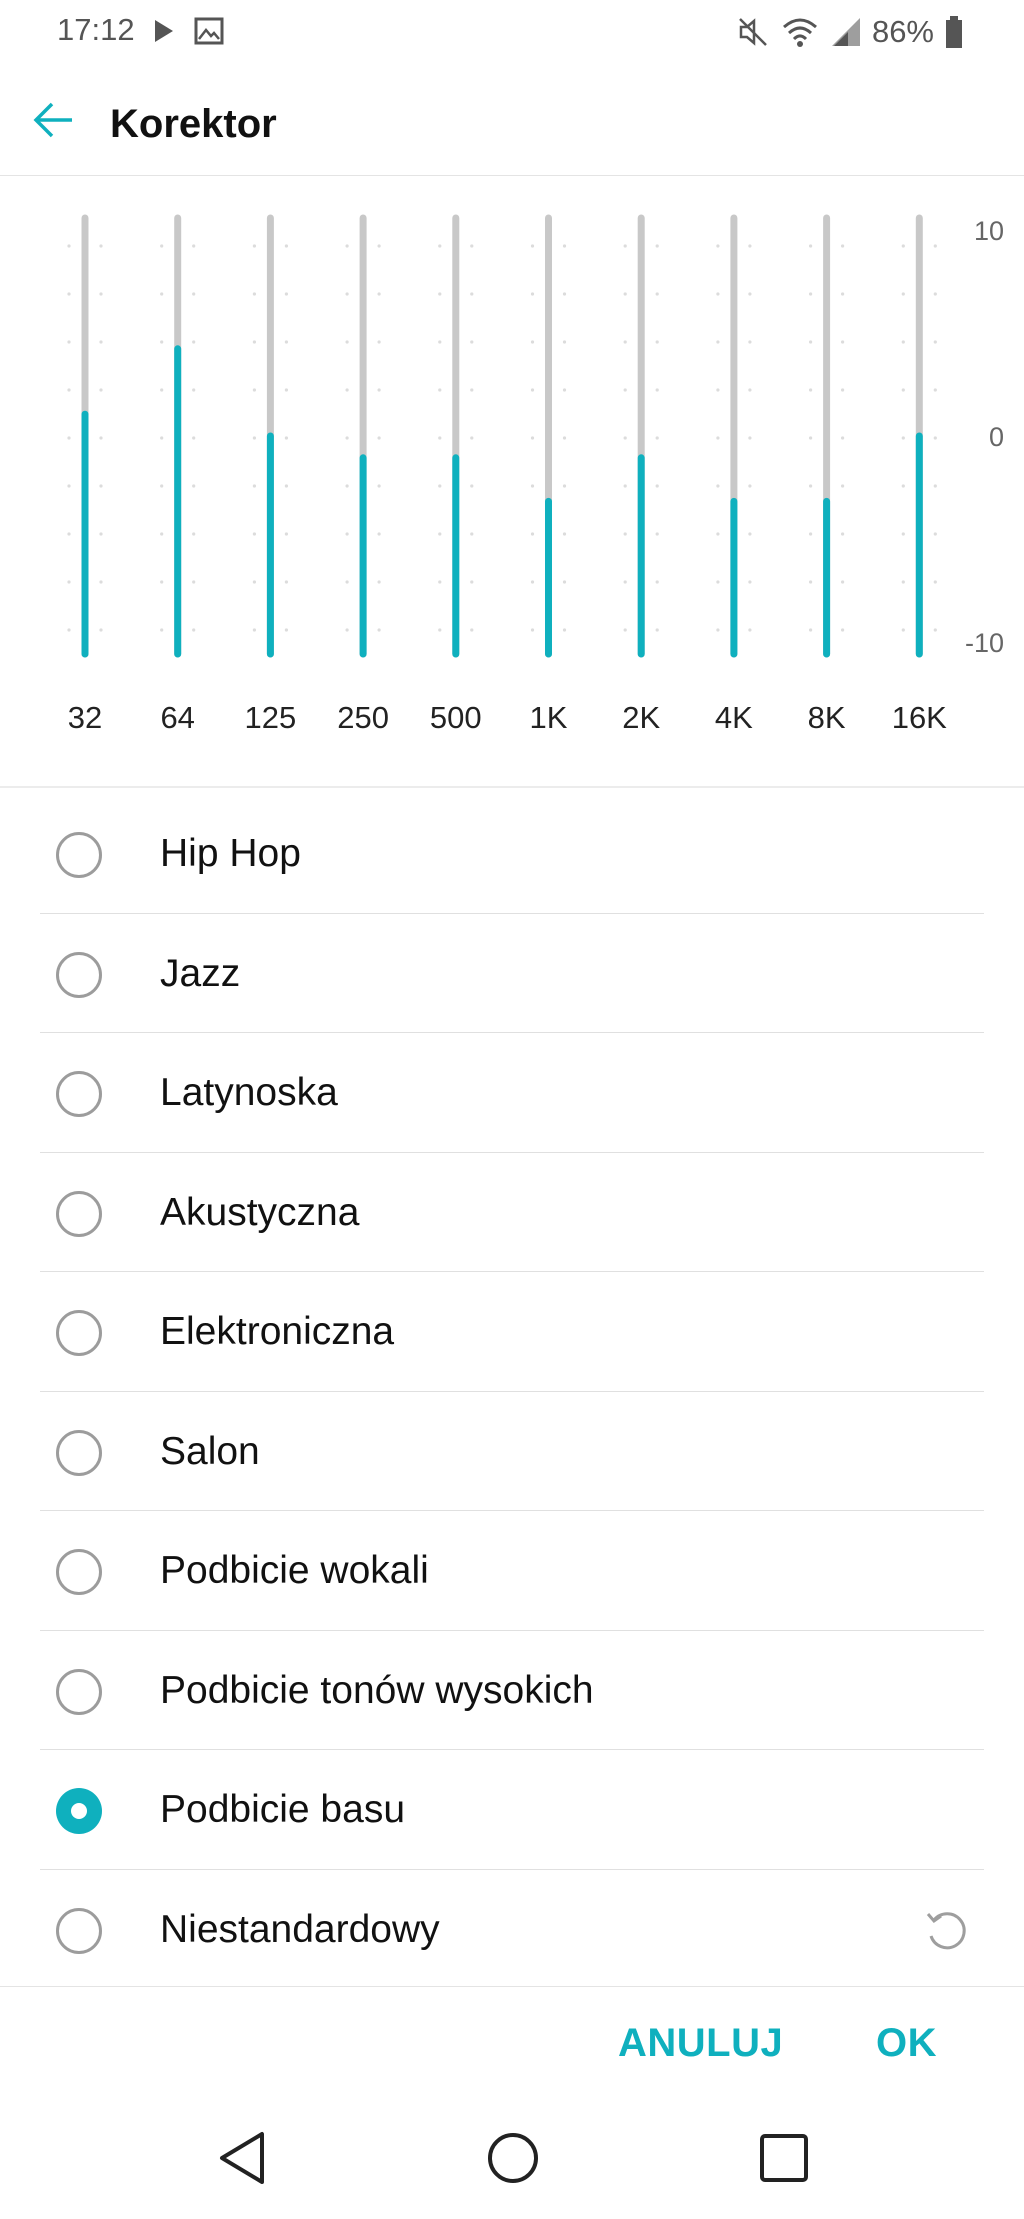  Describe the element at coordinates (512, 121) in the screenshot. I see `app-bar: Korektor` at that location.